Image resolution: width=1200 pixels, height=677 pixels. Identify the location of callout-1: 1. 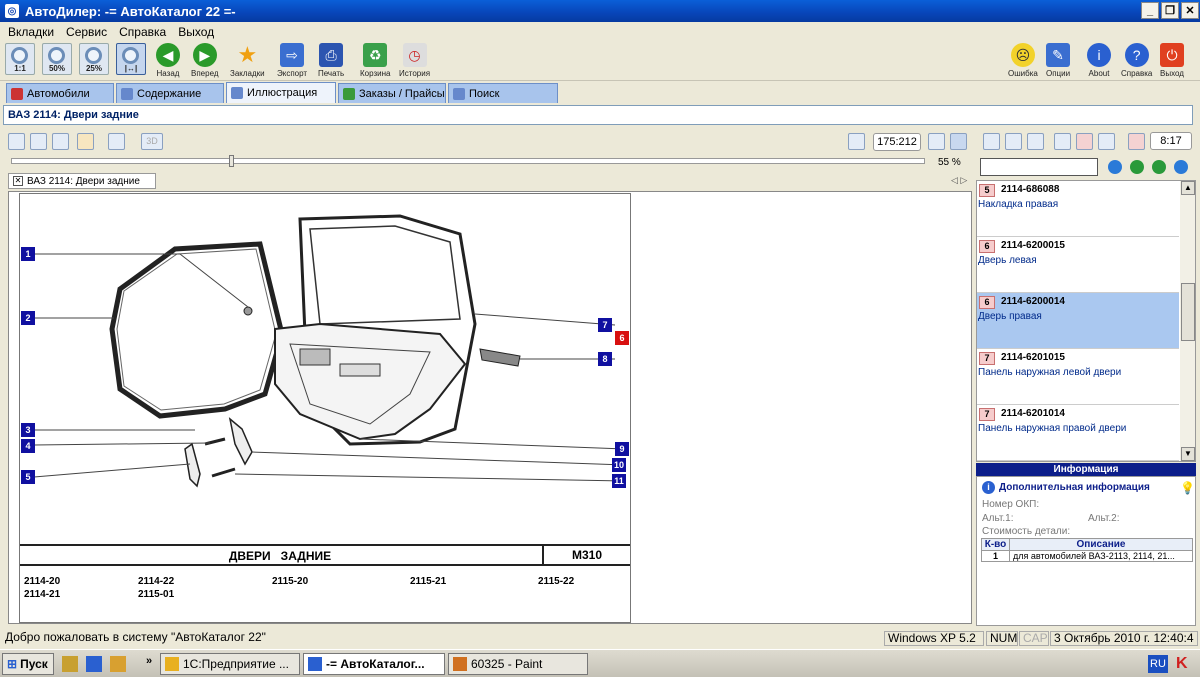
(28, 254).